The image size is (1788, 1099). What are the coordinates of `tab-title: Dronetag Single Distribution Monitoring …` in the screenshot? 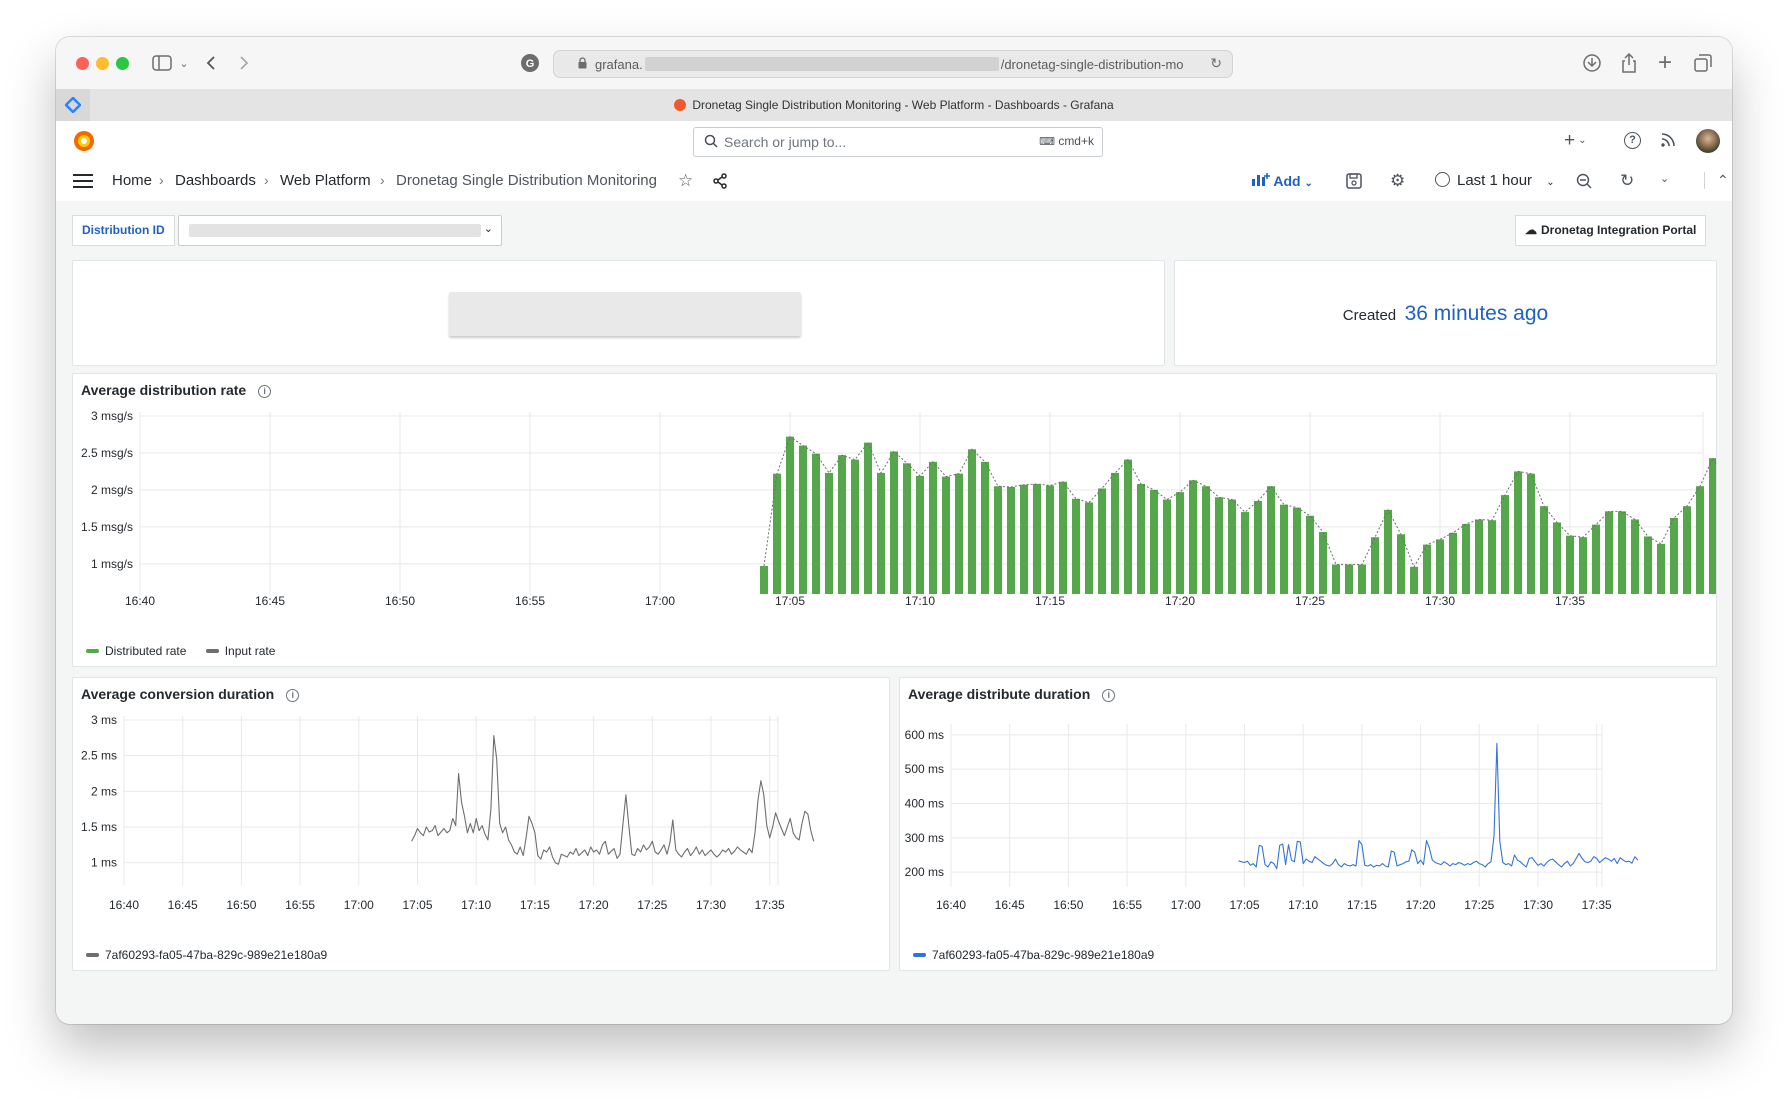 It's located at (903, 105).